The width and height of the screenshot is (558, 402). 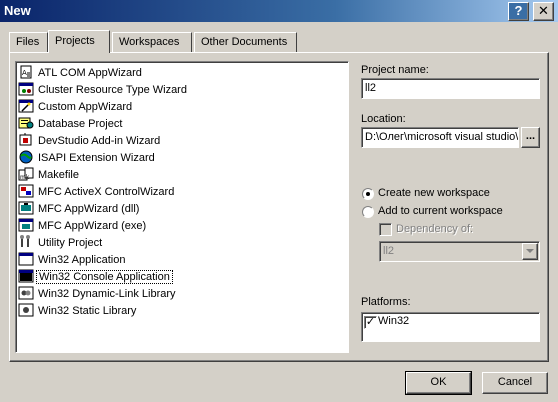 I want to click on list-item: Cluster Resource Type Wizard, so click(x=103, y=90).